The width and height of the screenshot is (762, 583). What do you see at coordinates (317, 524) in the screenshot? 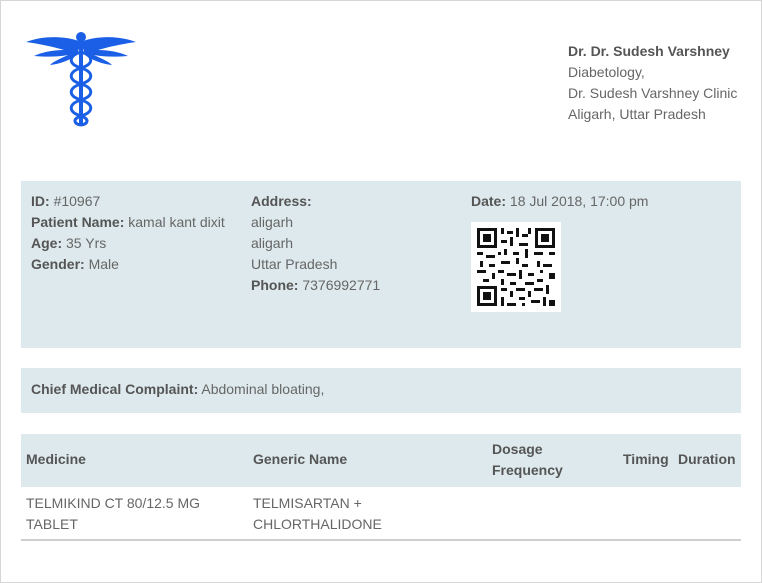
I see `generic-name-line2: CHLORTHALIDONE` at bounding box center [317, 524].